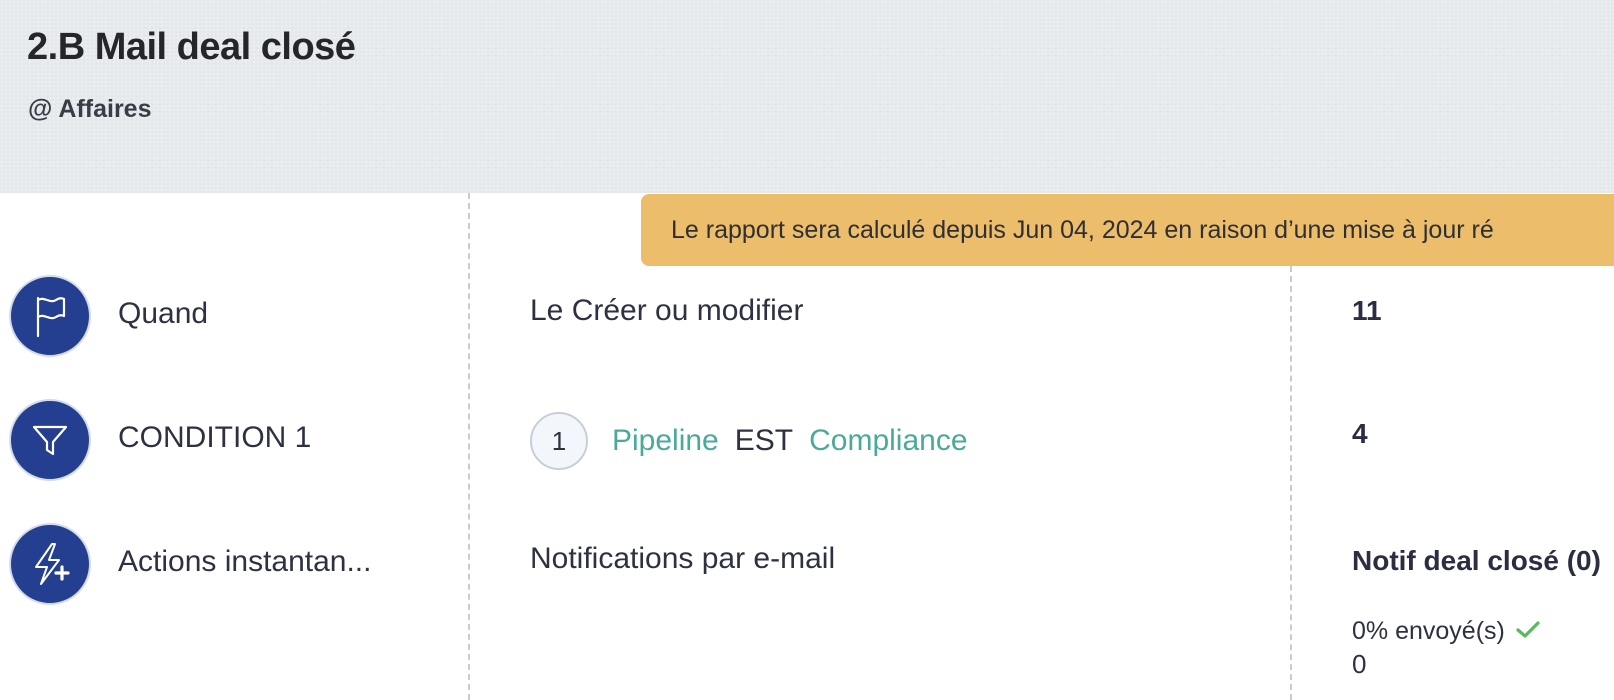  What do you see at coordinates (229, 316) in the screenshot?
I see `step-when: Quand` at bounding box center [229, 316].